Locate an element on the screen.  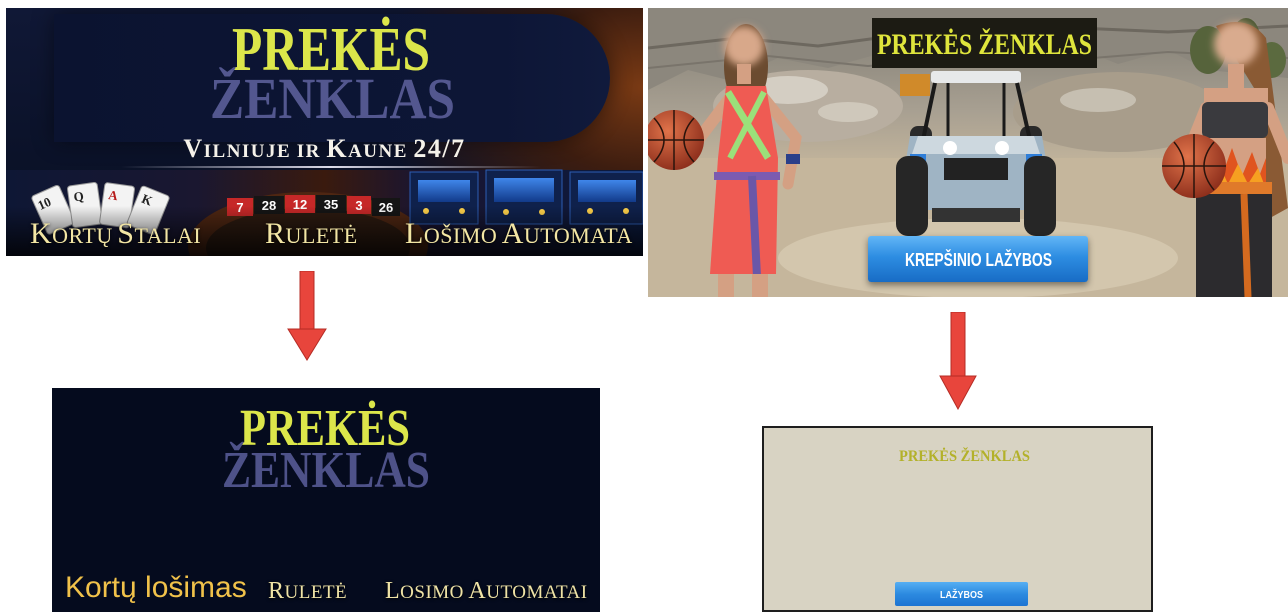
tagline: VILNIUJE IR KAUNE 24/7 is located at coordinates (324, 151).